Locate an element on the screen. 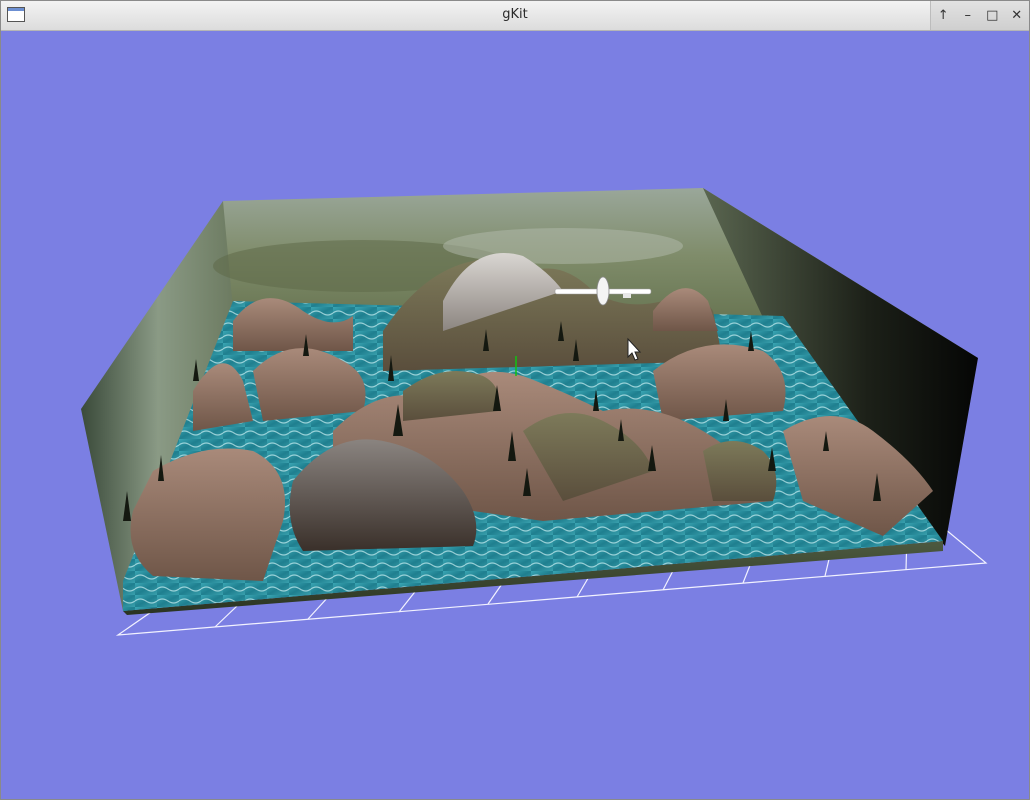 The height and width of the screenshot is (800, 1030). shade-icon: ↑ is located at coordinates (943, 16).